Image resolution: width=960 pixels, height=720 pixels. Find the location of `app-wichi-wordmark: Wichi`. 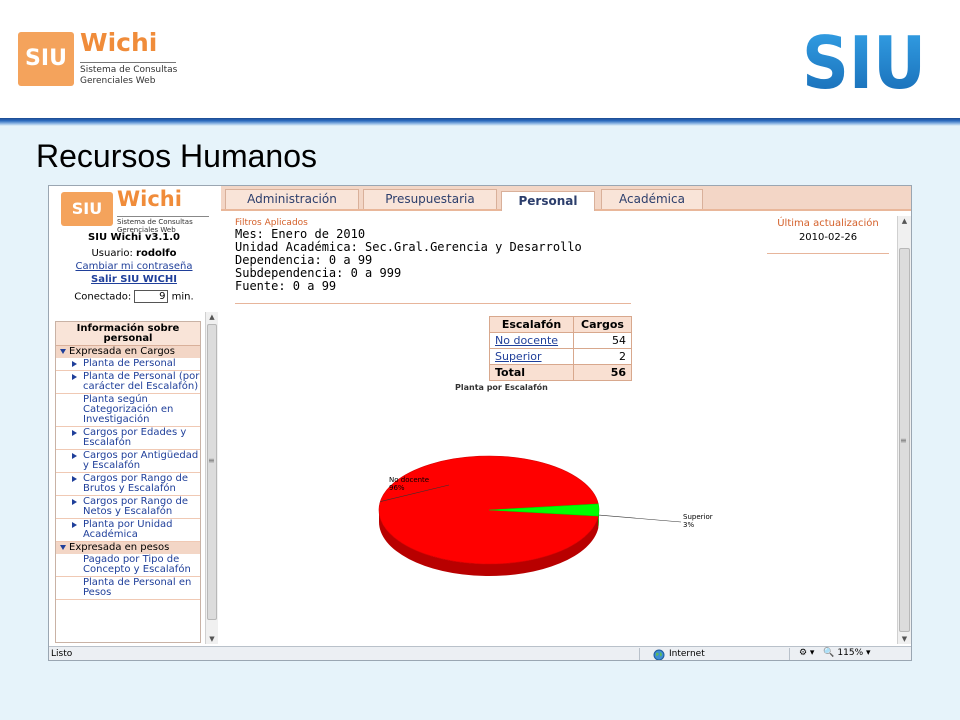

app-wichi-wordmark: Wichi is located at coordinates (149, 199).